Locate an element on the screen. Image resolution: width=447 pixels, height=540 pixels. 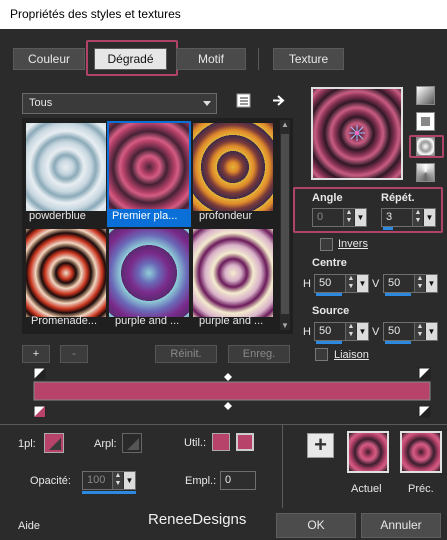
help-link: Aide is located at coordinates (29, 526).